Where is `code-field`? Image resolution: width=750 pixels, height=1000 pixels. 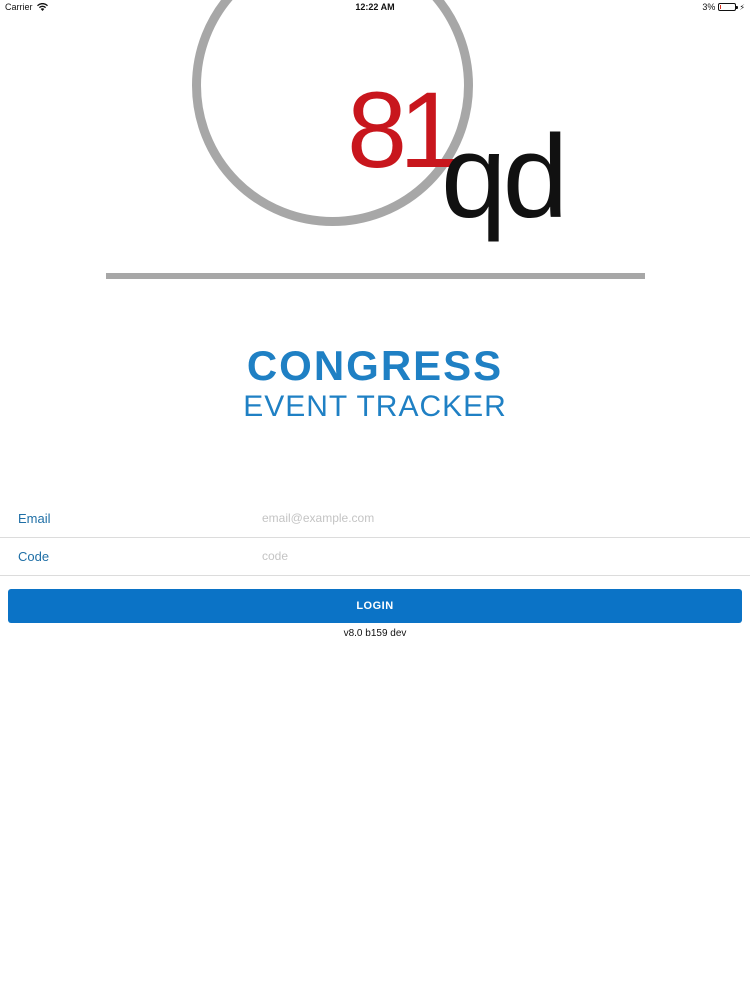
code-field is located at coordinates (497, 556).